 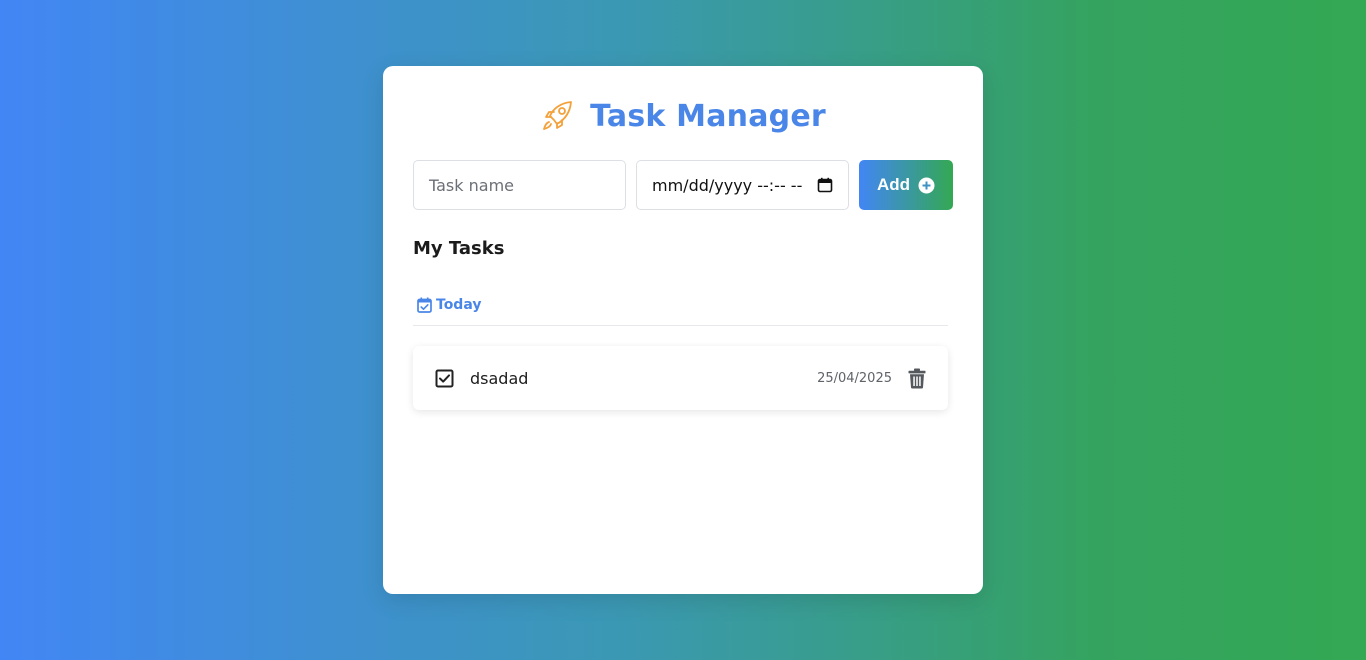 What do you see at coordinates (558, 116) in the screenshot?
I see `rocket-icon` at bounding box center [558, 116].